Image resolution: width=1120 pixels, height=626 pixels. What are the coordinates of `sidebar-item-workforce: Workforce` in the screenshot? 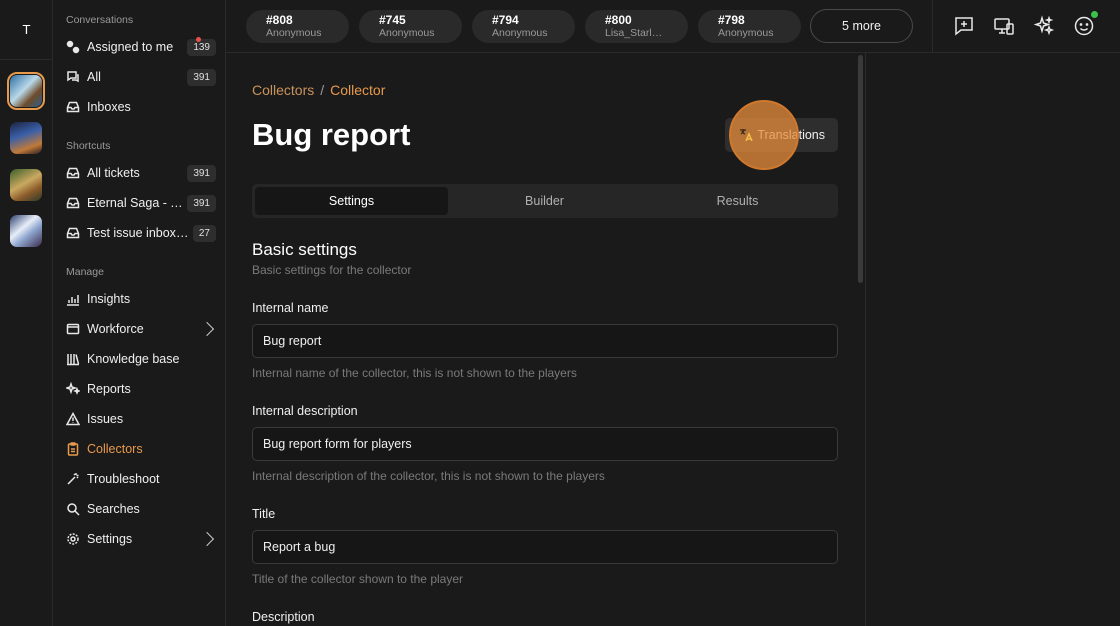 It's located at (141, 329).